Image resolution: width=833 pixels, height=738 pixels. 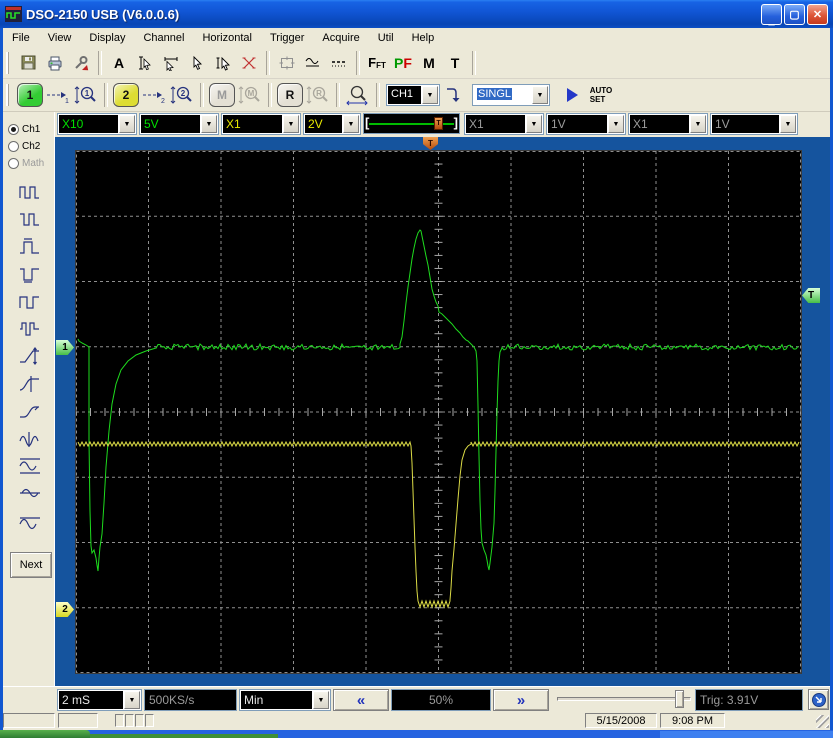 What do you see at coordinates (81, 63) in the screenshot?
I see `print-setup-button` at bounding box center [81, 63].